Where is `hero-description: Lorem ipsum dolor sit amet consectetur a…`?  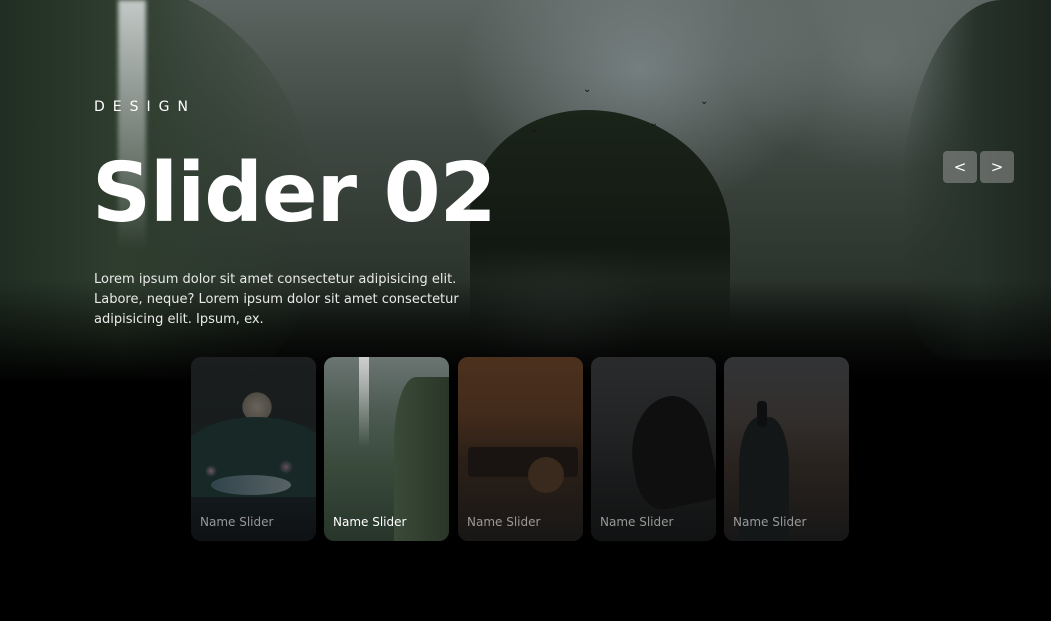
hero-description: Lorem ipsum dolor sit amet consectetur a… is located at coordinates (276, 299).